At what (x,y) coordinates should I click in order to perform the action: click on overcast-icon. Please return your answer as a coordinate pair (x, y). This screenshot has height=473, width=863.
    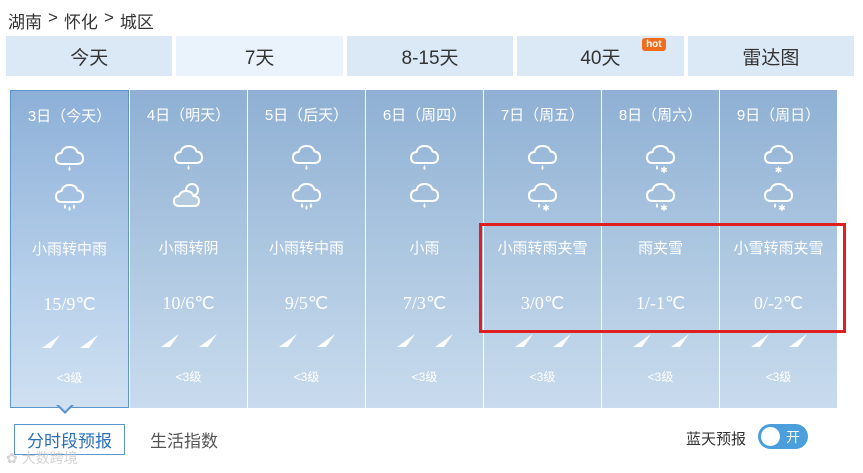
    Looking at the image, I should click on (189, 199).